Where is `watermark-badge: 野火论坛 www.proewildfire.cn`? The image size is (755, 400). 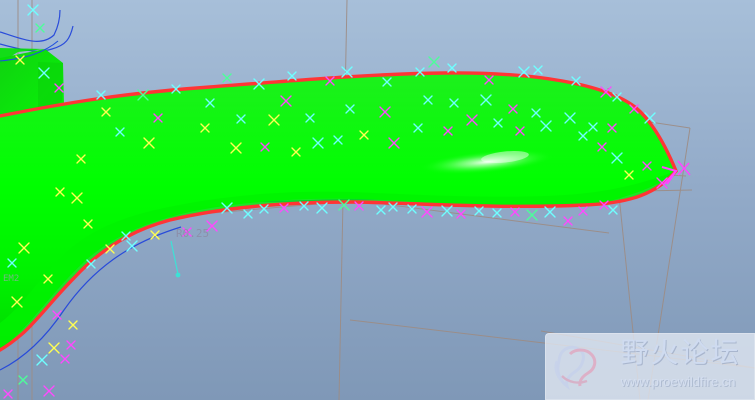 watermark-badge: 野火论坛 www.proewildfire.cn is located at coordinates (650, 366).